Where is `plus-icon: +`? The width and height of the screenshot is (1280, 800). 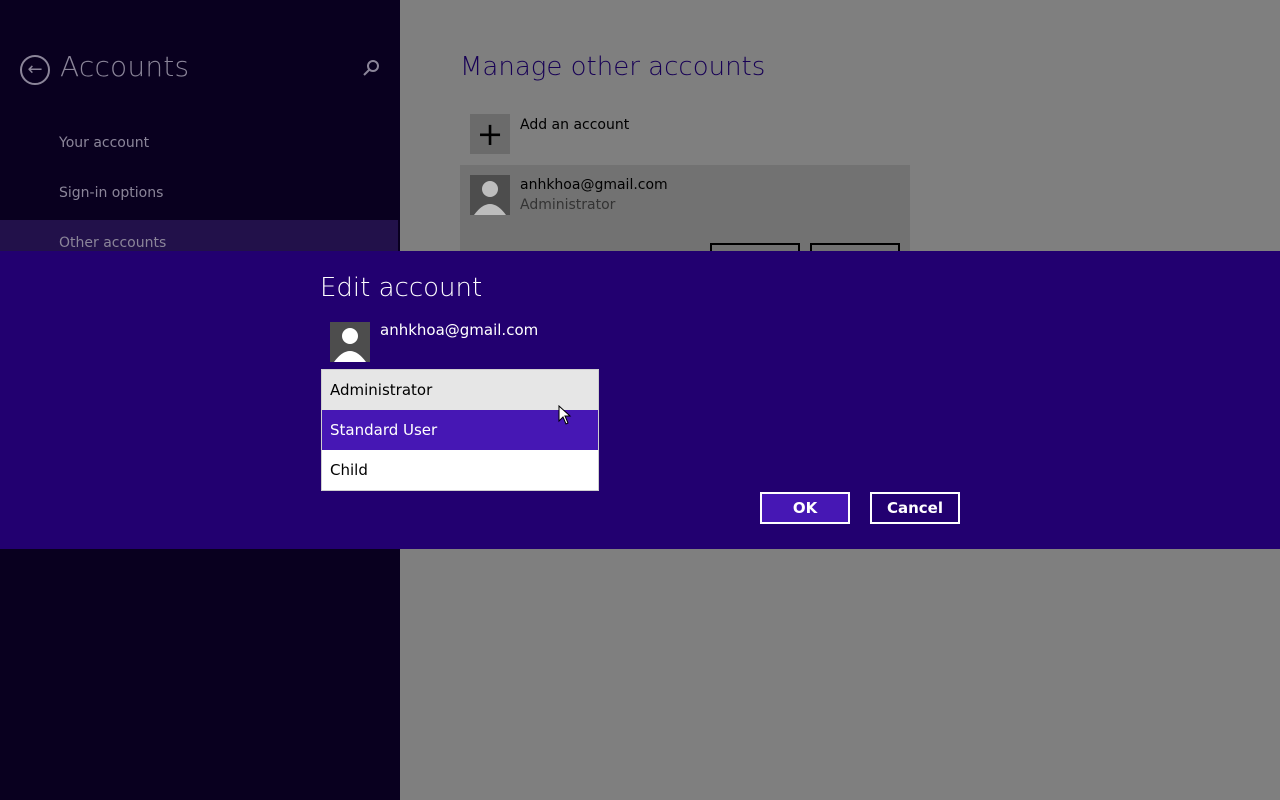
plus-icon: + is located at coordinates (490, 134).